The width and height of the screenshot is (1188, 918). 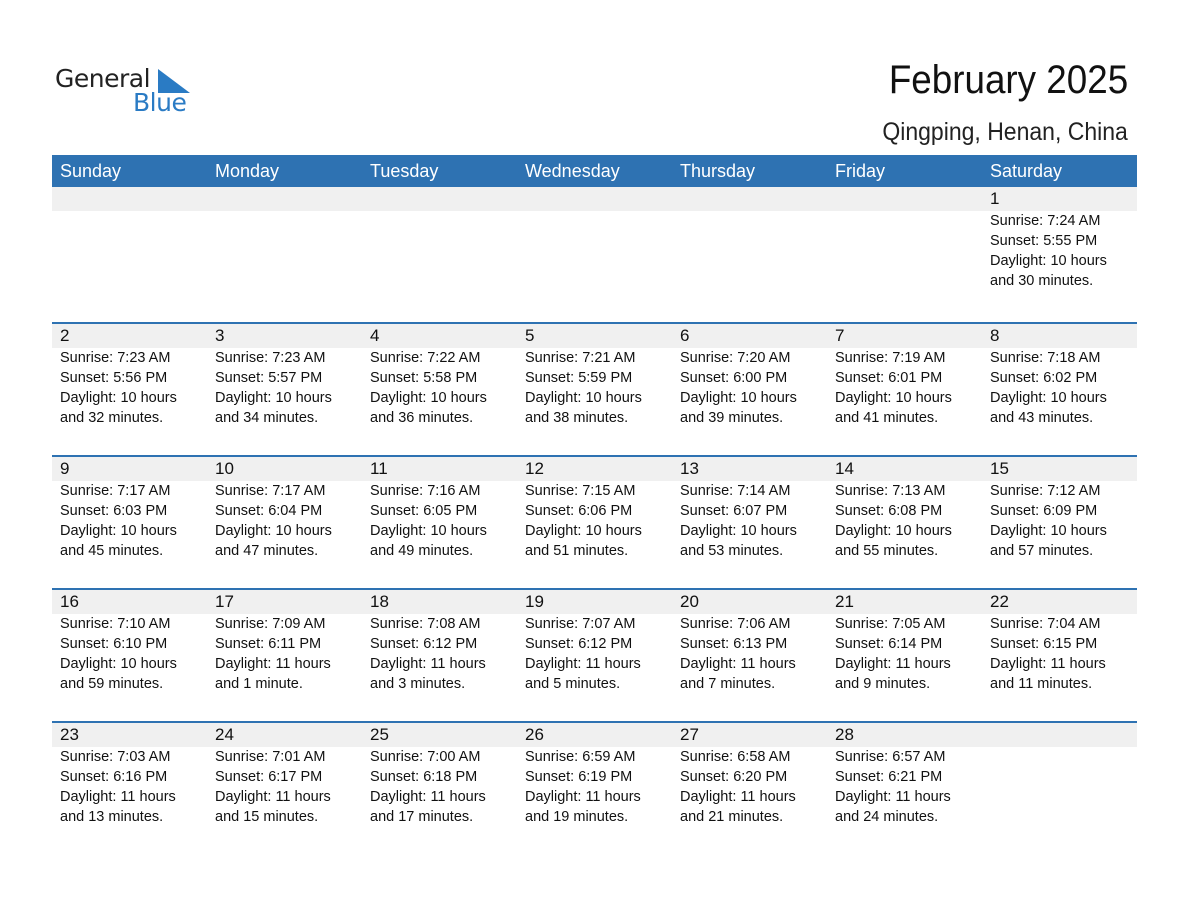 What do you see at coordinates (890, 358) in the screenshot?
I see `sunrise-text: Sunrise: 7:19 AM` at bounding box center [890, 358].